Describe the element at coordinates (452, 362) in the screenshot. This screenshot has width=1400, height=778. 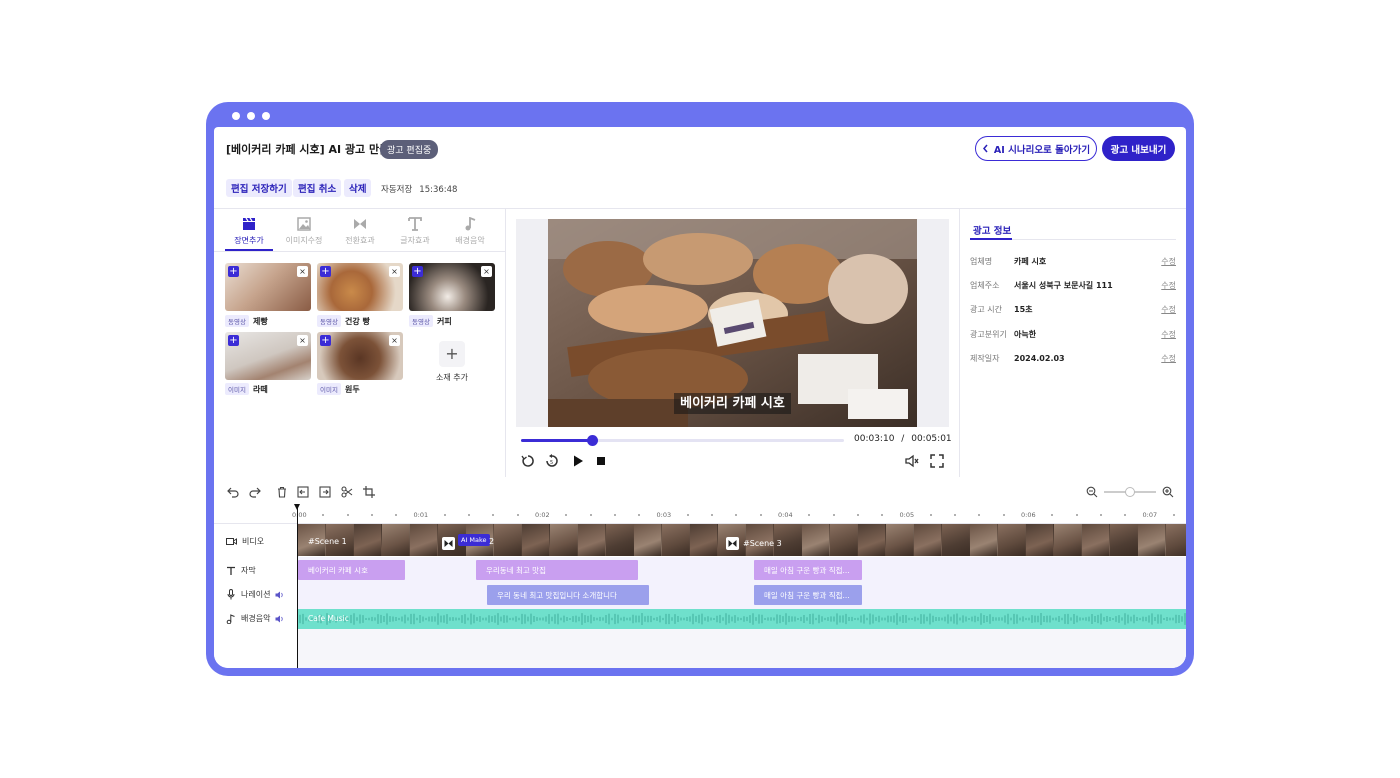
I see `add-material-button: + 소재 추가` at that location.